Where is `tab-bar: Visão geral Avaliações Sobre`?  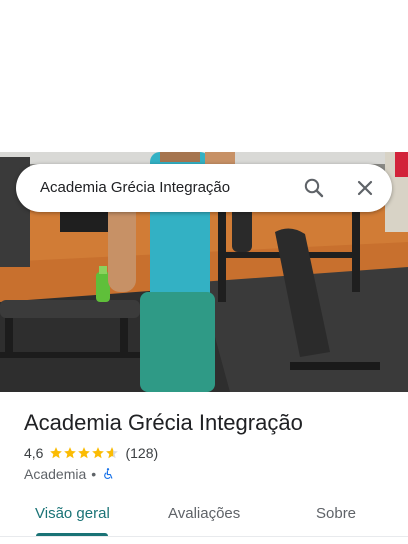
tab-bar: Visão geral Avaliações Sobre is located at coordinates (204, 516).